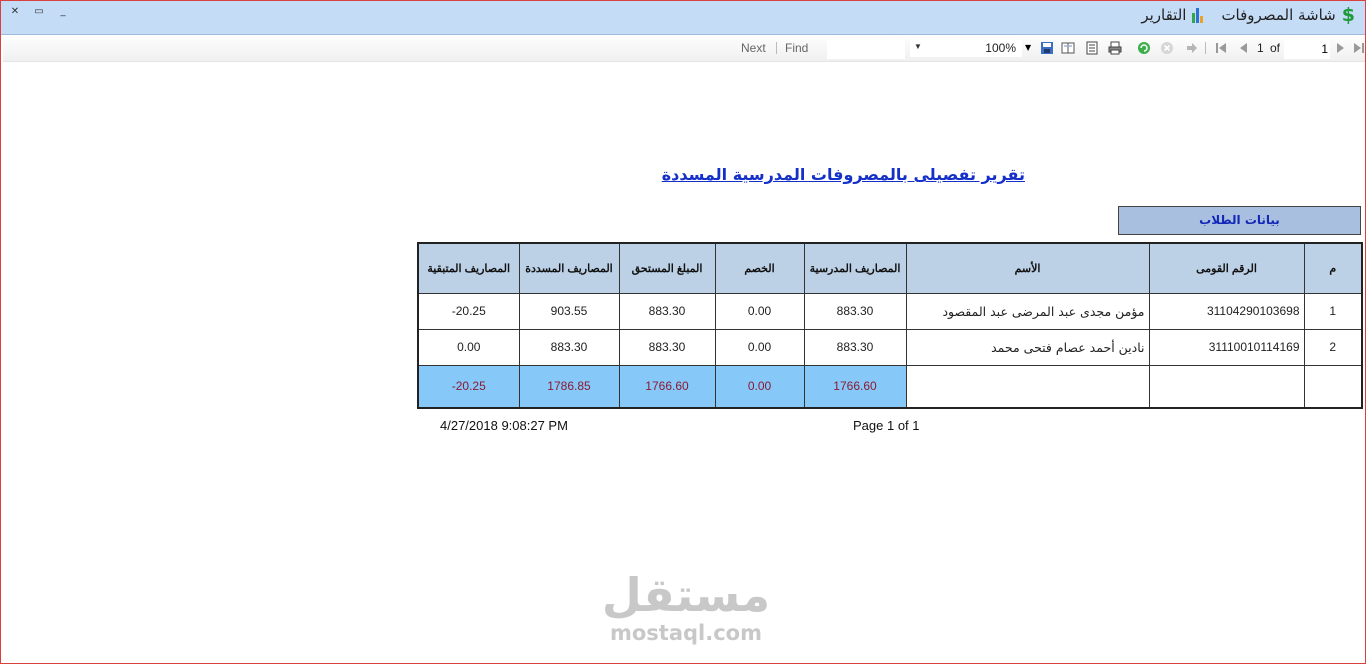 This screenshot has height=664, width=1366. What do you see at coordinates (1340, 48) in the screenshot?
I see `next-page-icon` at bounding box center [1340, 48].